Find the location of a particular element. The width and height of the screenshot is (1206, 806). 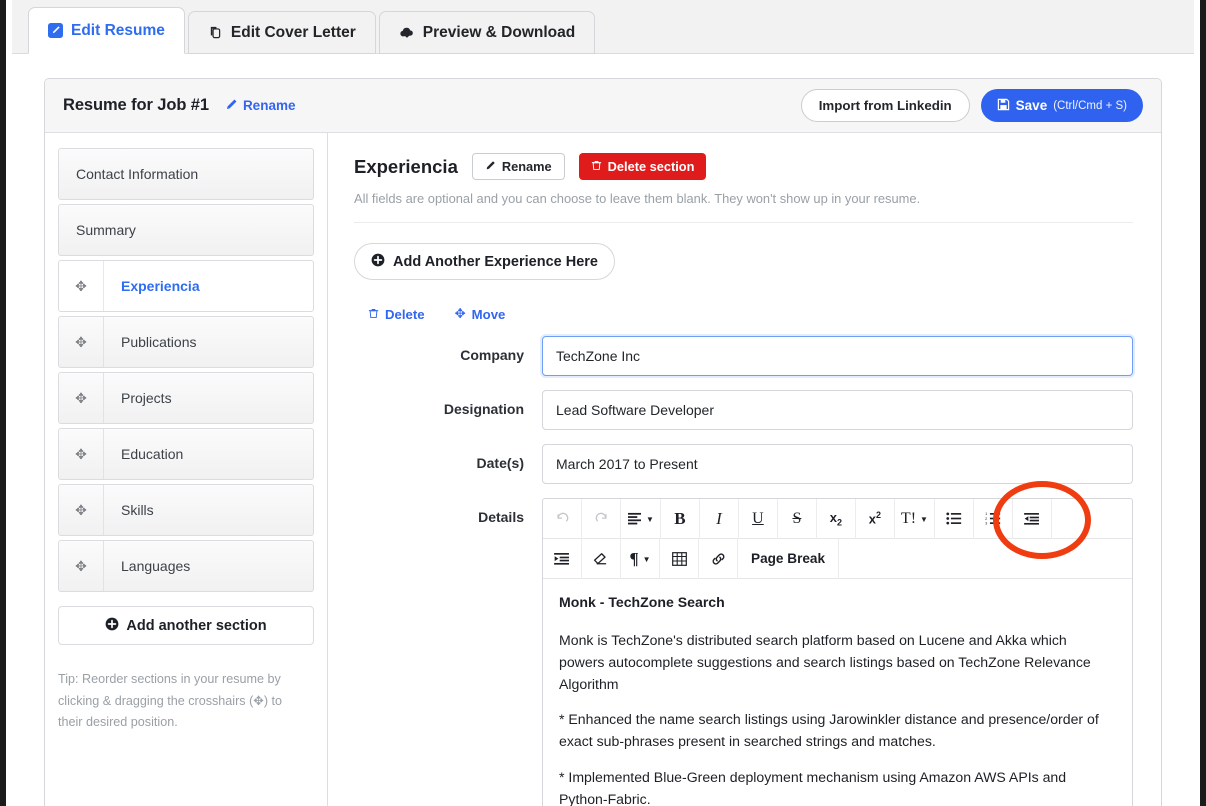

editor-paragraph: Monk - TechZone Search is located at coordinates (642, 602).